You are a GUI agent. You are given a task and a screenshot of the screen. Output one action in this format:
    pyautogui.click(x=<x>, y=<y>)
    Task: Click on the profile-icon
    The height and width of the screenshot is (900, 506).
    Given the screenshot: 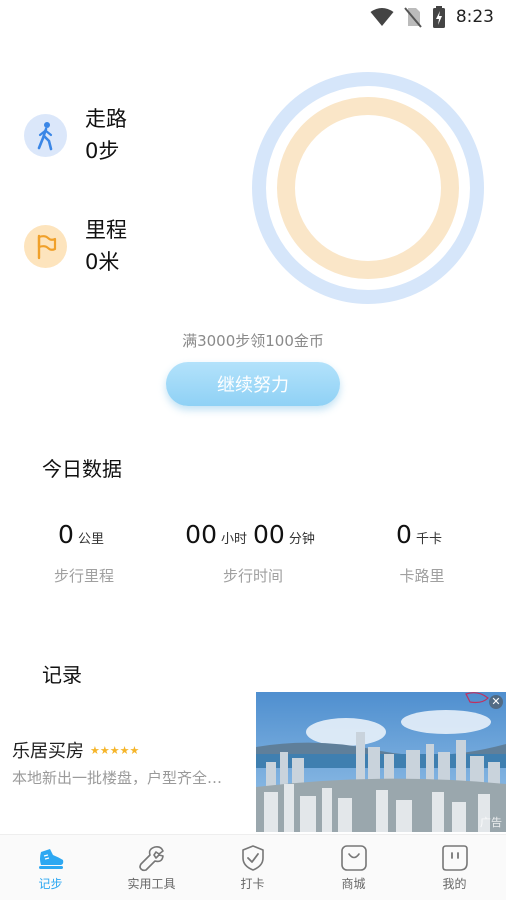 What is the action you would take?
    pyautogui.click(x=454, y=858)
    